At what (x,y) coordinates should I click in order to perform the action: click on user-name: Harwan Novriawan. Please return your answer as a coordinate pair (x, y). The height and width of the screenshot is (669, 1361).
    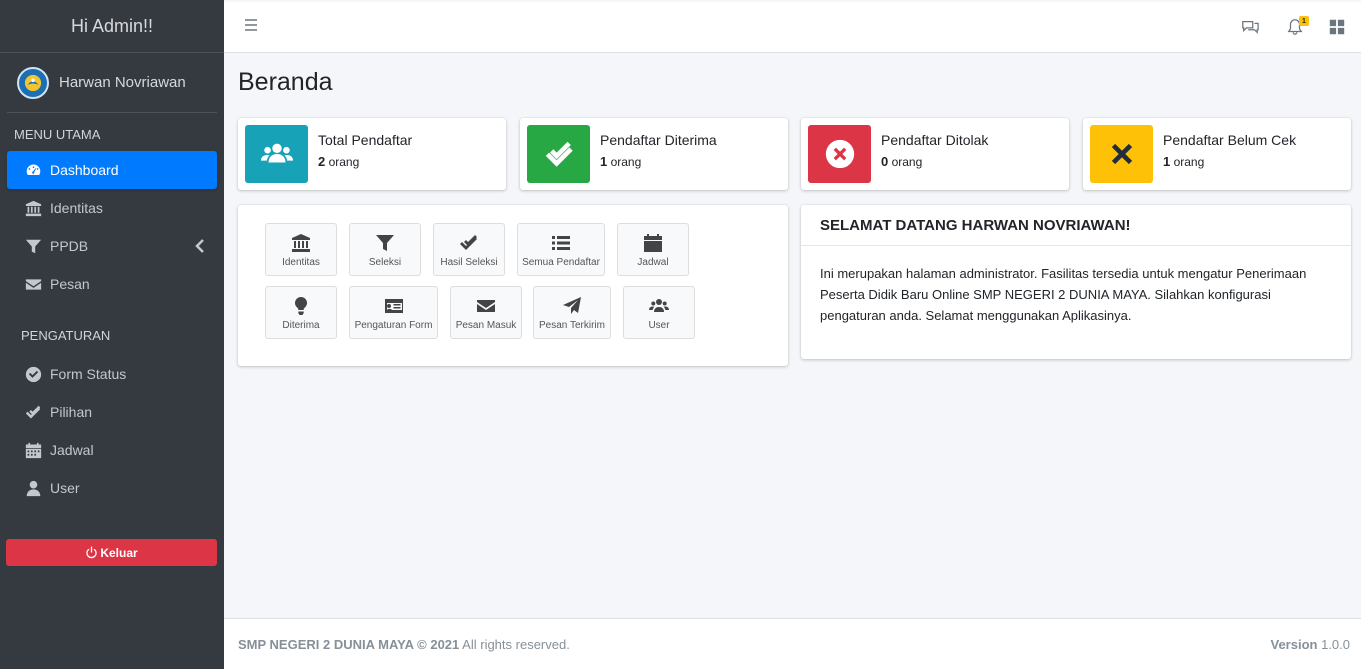
    Looking at the image, I should click on (122, 82).